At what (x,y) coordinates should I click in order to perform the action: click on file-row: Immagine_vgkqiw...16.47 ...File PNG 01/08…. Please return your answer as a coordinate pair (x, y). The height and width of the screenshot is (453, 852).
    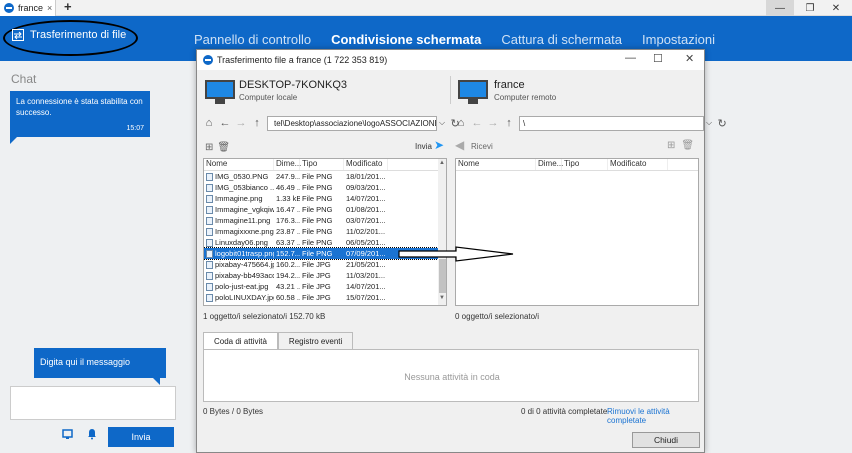
    Looking at the image, I should click on (325, 209).